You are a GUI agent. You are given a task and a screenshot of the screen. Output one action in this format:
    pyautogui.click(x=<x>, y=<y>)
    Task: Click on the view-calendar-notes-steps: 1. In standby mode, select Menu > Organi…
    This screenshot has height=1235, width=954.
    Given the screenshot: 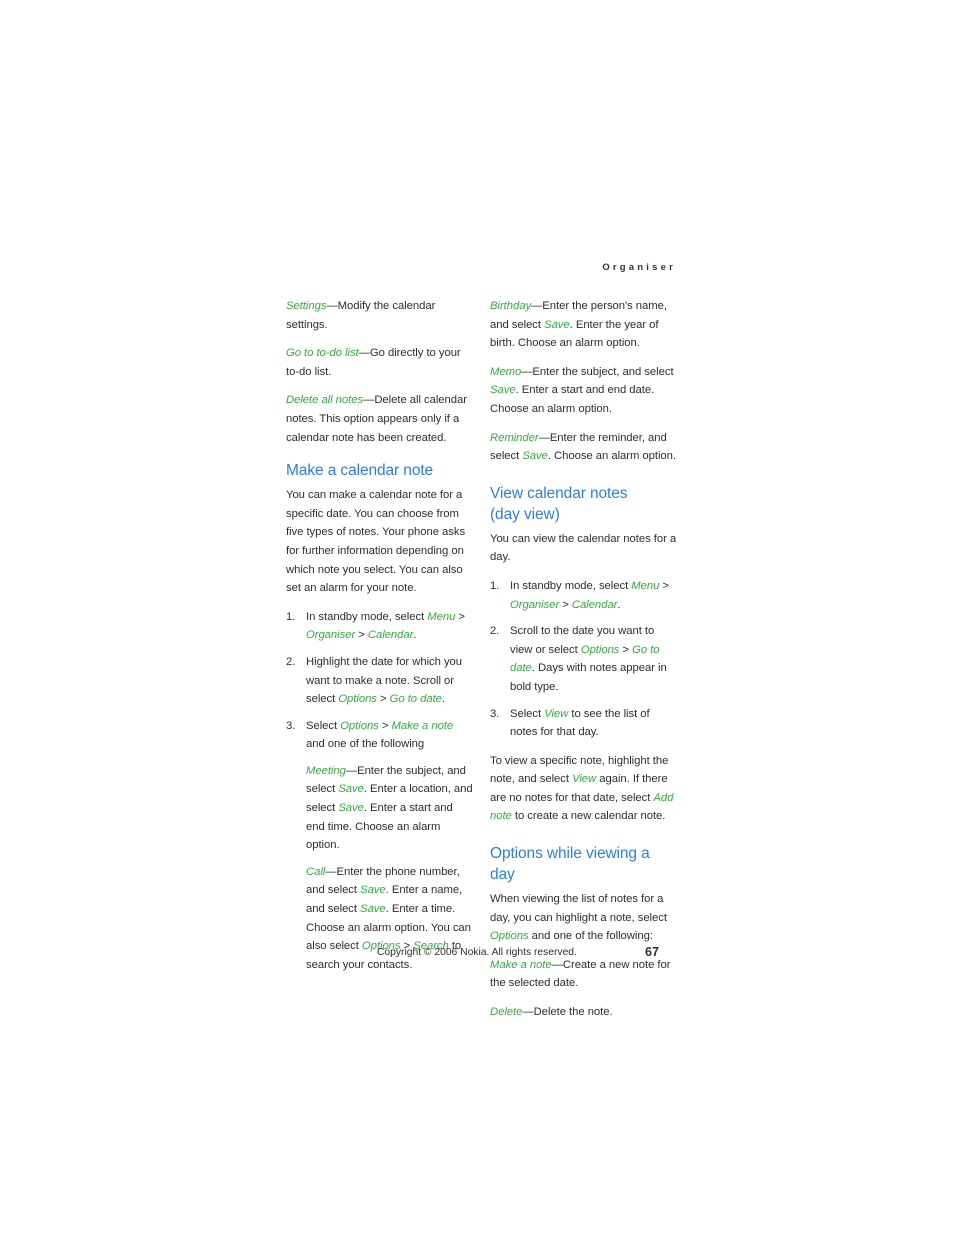 What is the action you would take?
    pyautogui.click(x=584, y=659)
    